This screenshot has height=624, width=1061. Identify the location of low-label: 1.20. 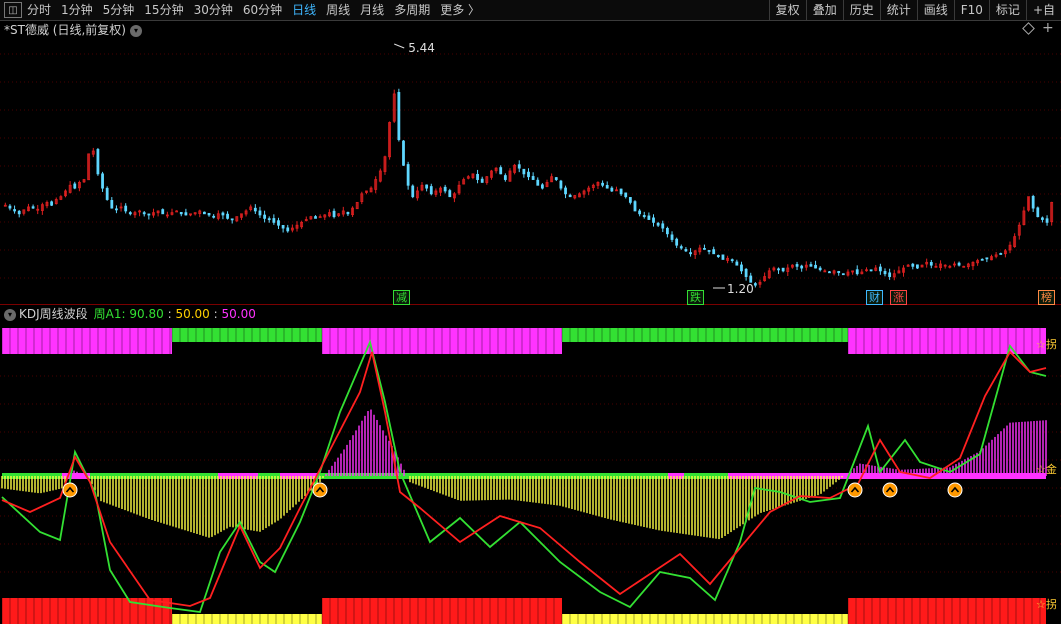
(740, 289).